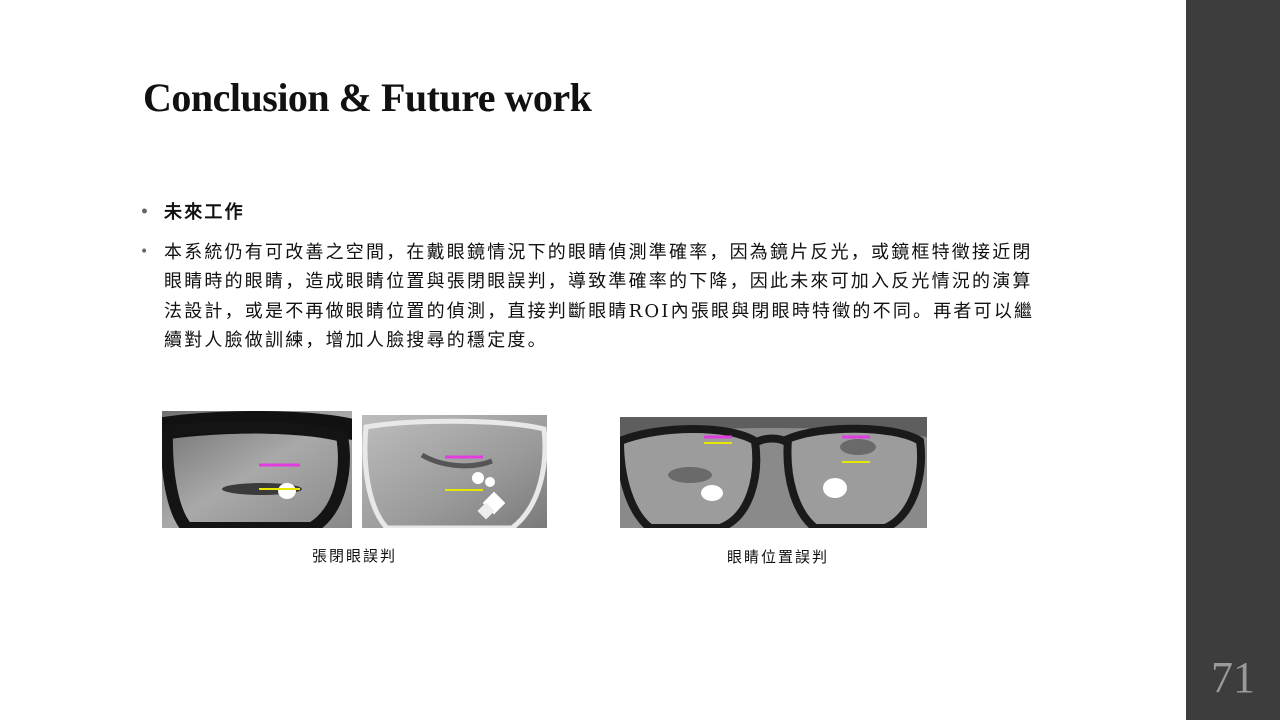 This screenshot has height=720, width=1280. I want to click on page-number: 71, so click(1233, 677).